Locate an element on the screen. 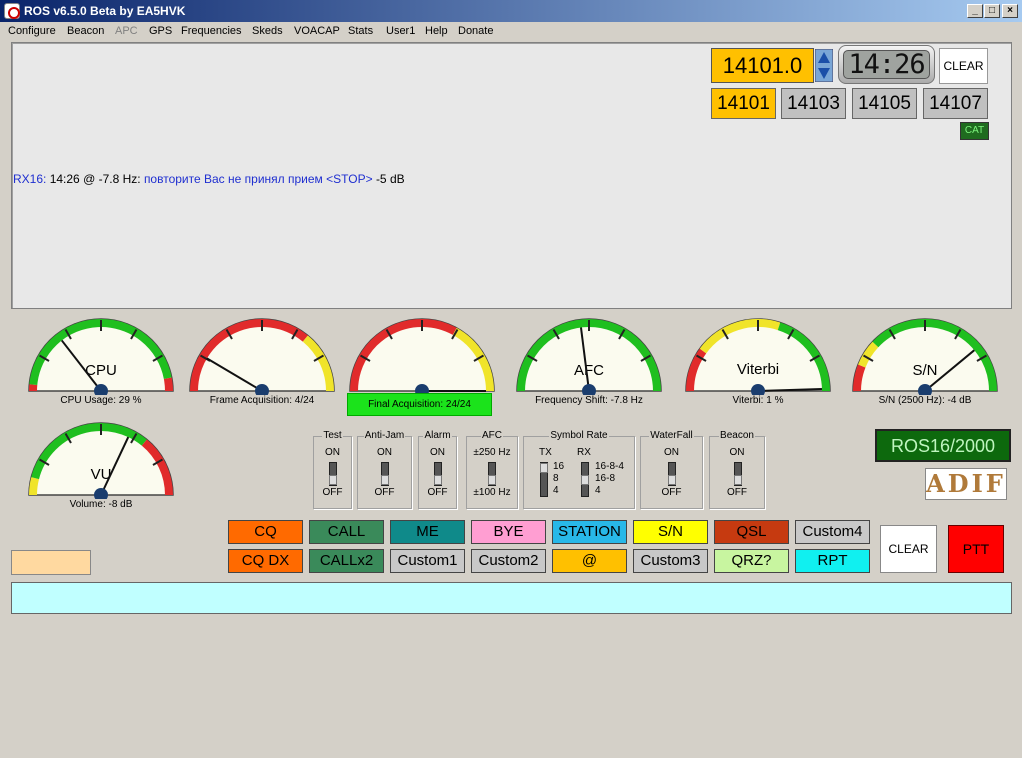 This screenshot has width=1022, height=758. macro-s-n-button: S/N is located at coordinates (670, 532).